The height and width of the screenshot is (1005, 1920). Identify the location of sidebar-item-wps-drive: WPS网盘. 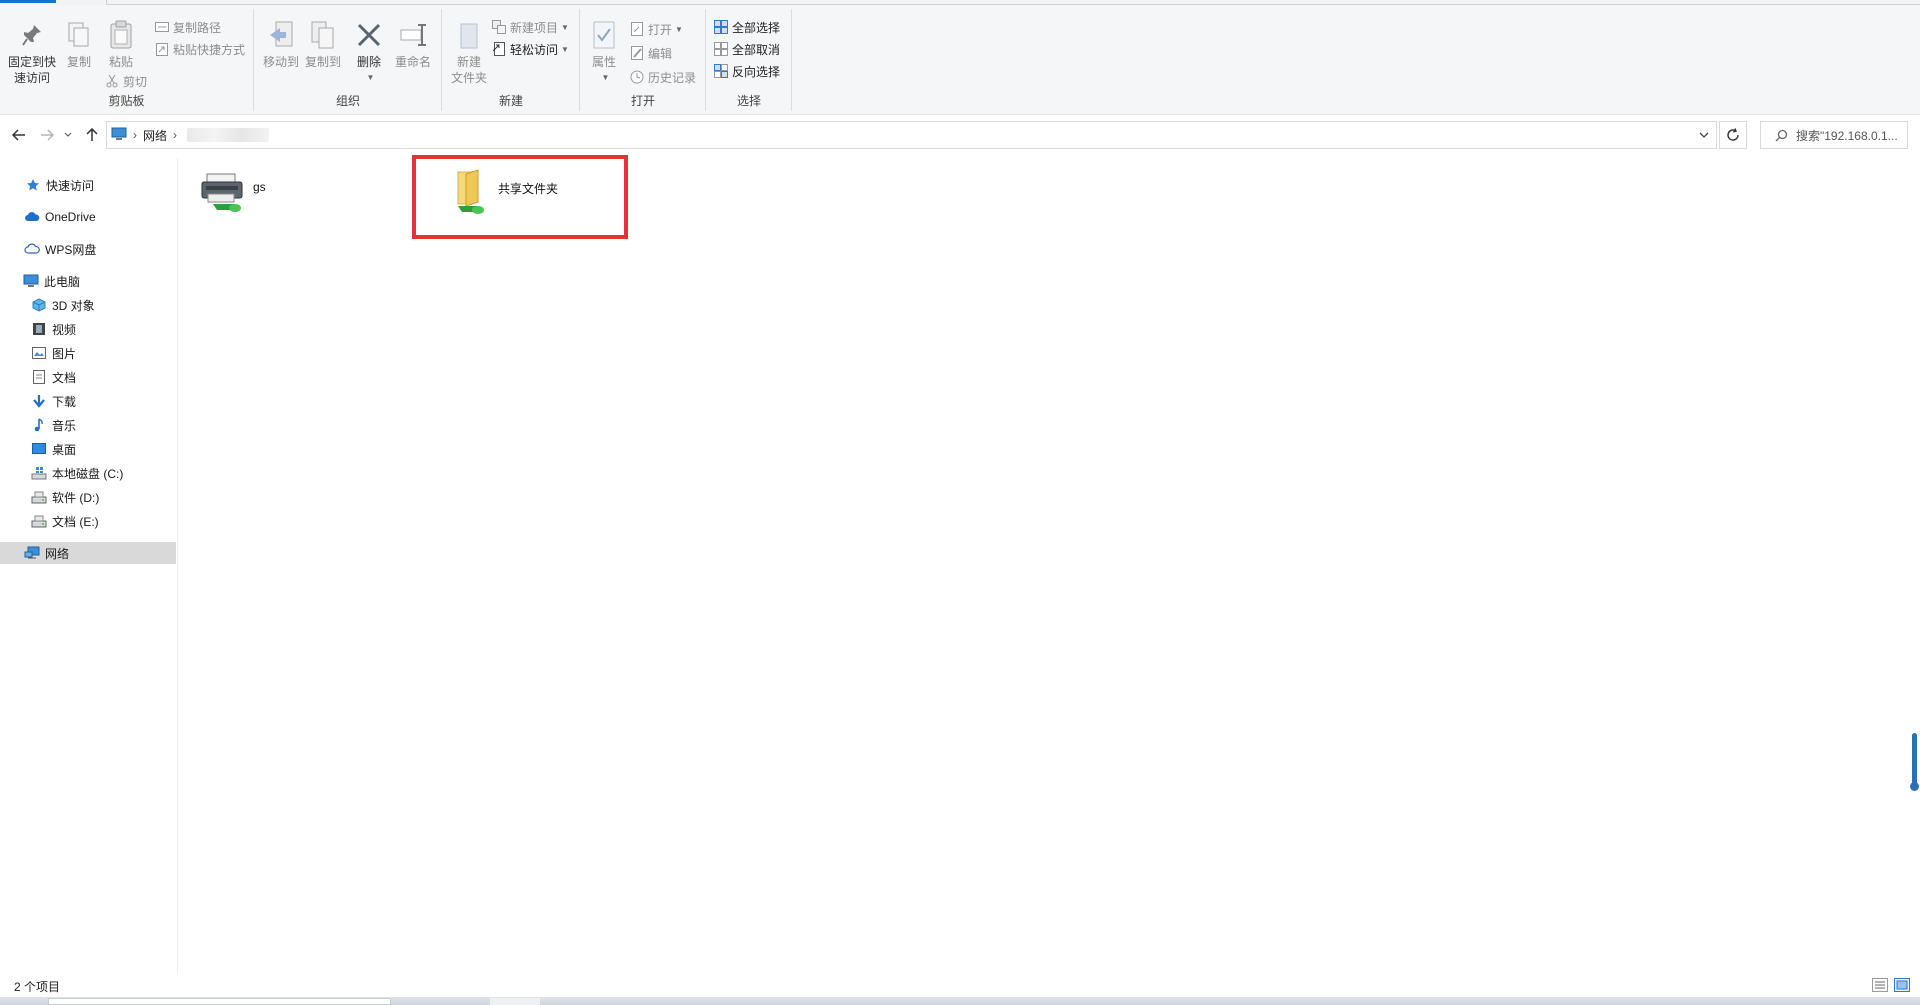
(88, 249).